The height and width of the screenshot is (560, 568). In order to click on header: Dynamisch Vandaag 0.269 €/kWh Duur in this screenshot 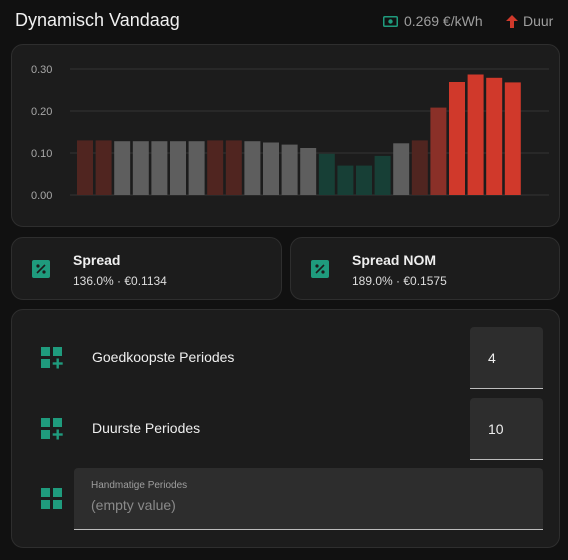, I will do `click(284, 22)`.